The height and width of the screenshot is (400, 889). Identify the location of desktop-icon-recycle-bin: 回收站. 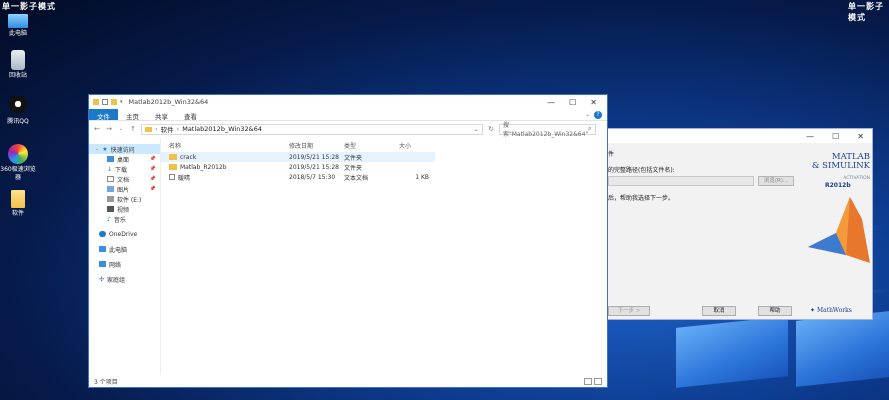
(18, 65).